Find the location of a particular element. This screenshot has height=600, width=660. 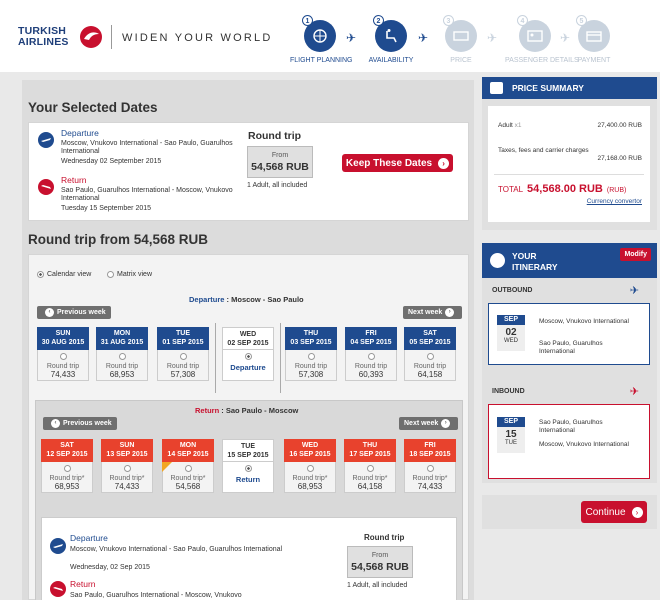

dep-day-2: TUE 01 SEP 2015 Round trip 57,308 is located at coordinates (183, 354).